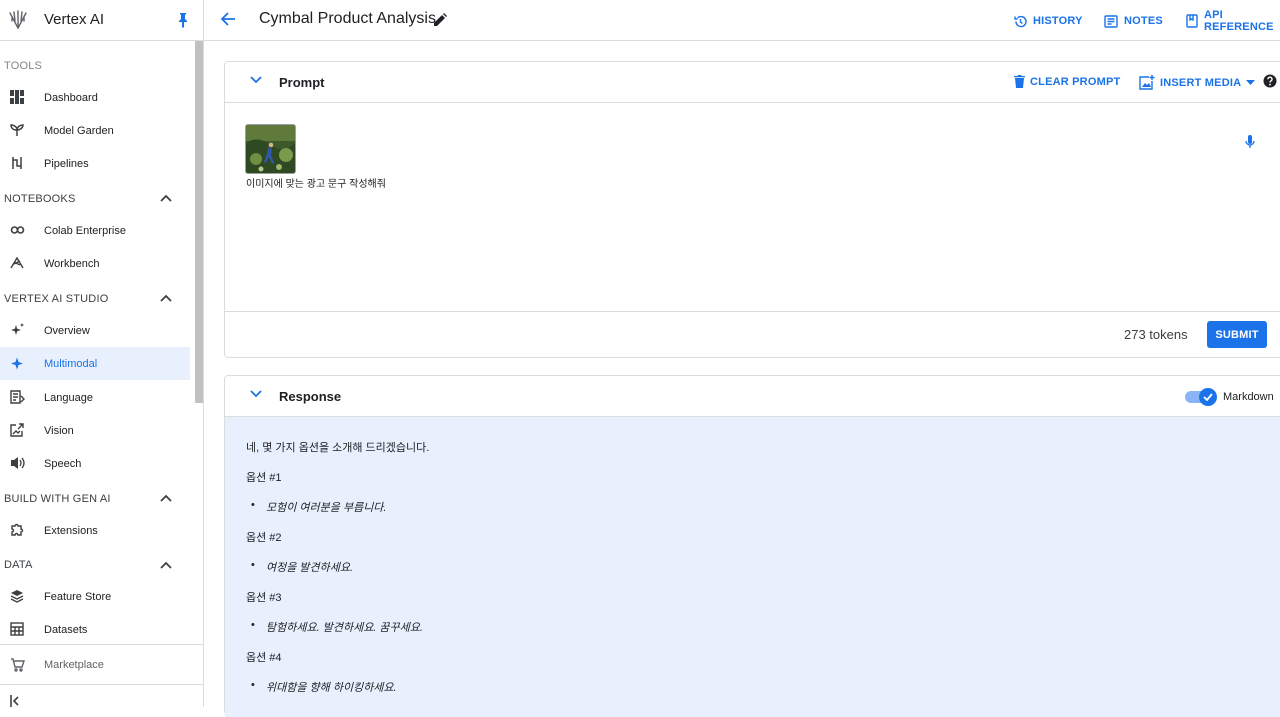  Describe the element at coordinates (95, 330) in the screenshot. I see `sidebar-item-overview: Overview` at that location.